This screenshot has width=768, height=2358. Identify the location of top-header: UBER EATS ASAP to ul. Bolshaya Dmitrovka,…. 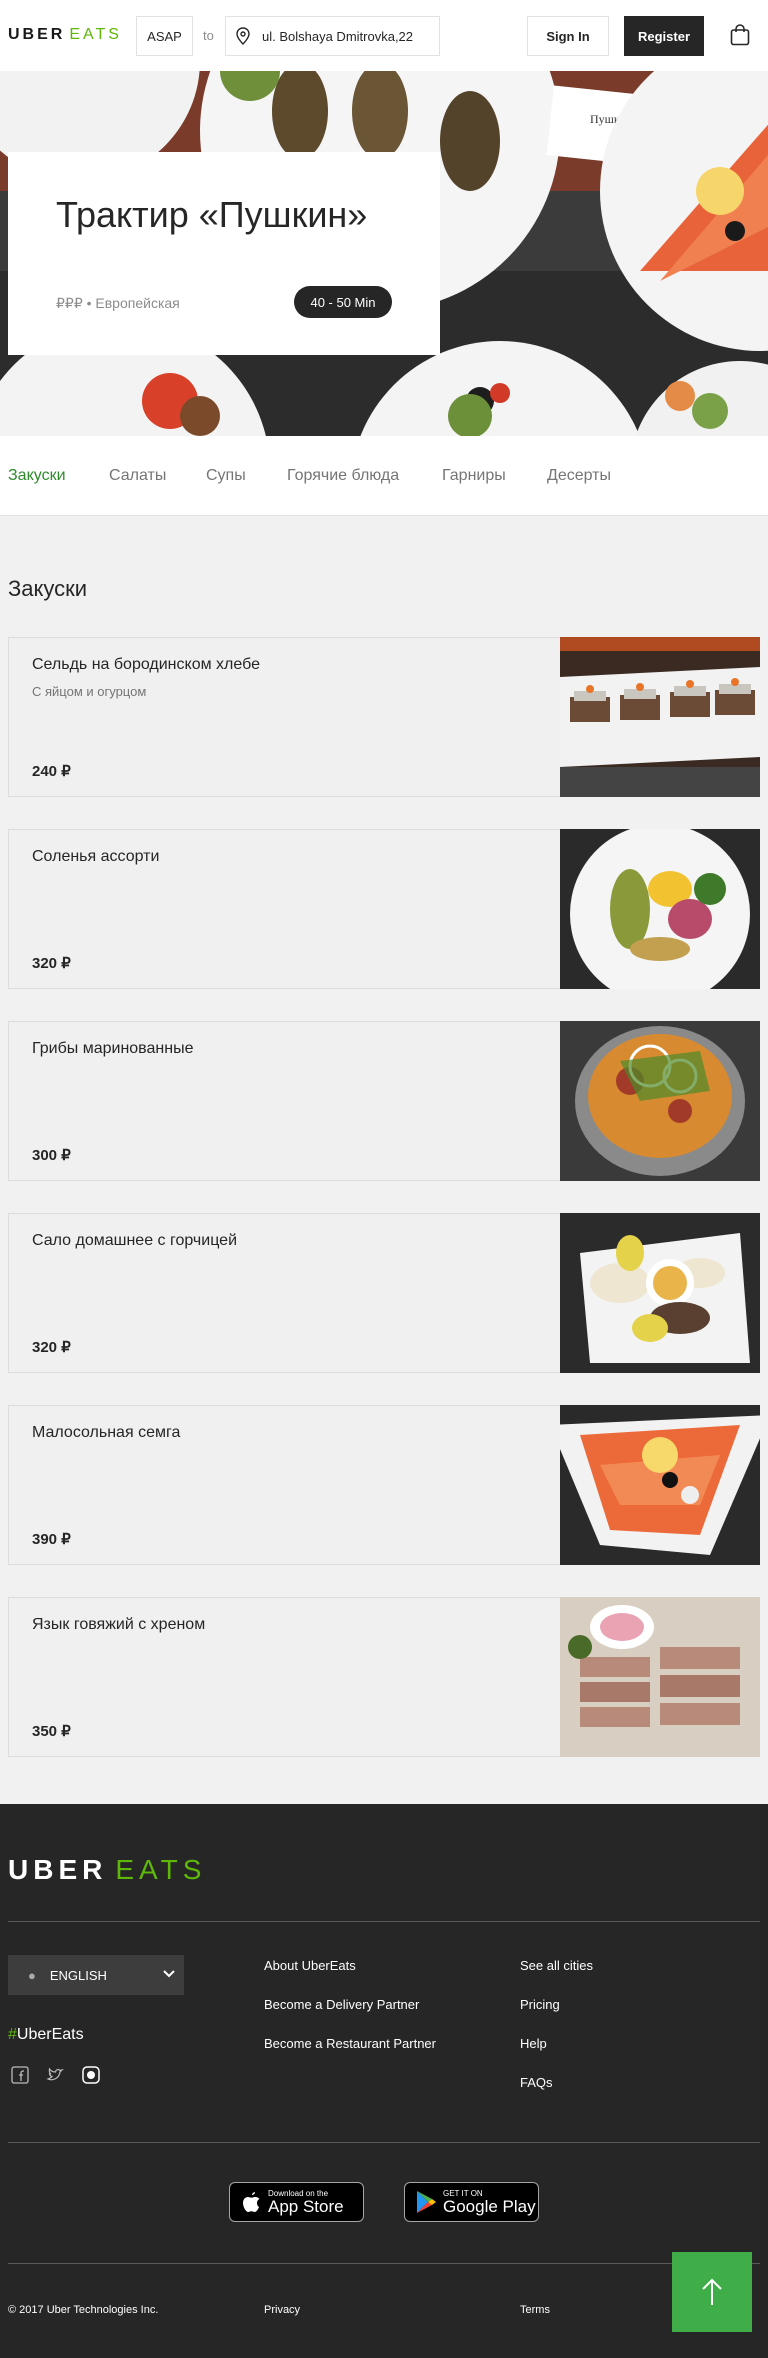
(384, 35).